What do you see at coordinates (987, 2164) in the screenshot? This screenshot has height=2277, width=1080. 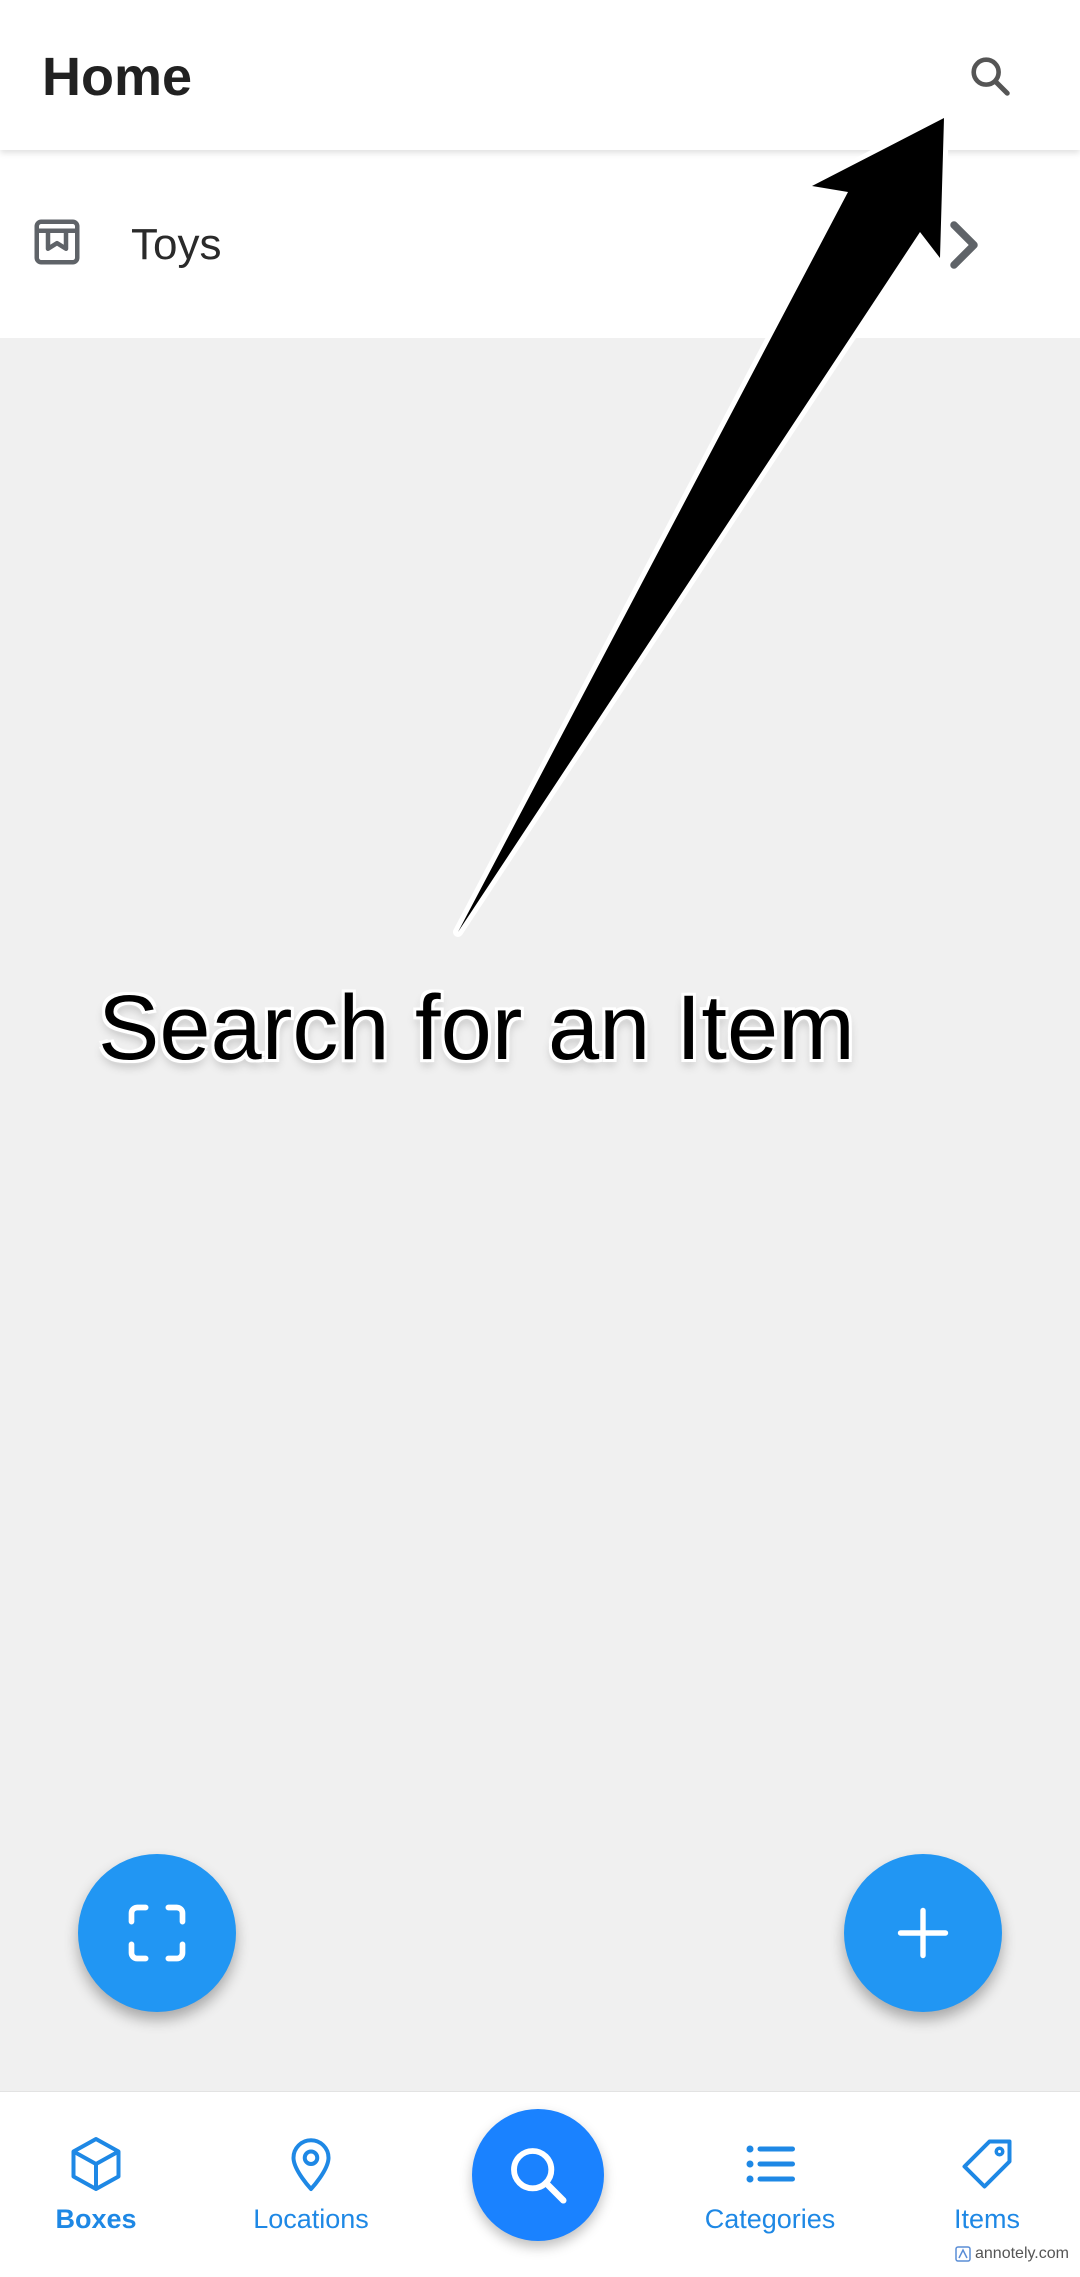 I see `tag-icon` at bounding box center [987, 2164].